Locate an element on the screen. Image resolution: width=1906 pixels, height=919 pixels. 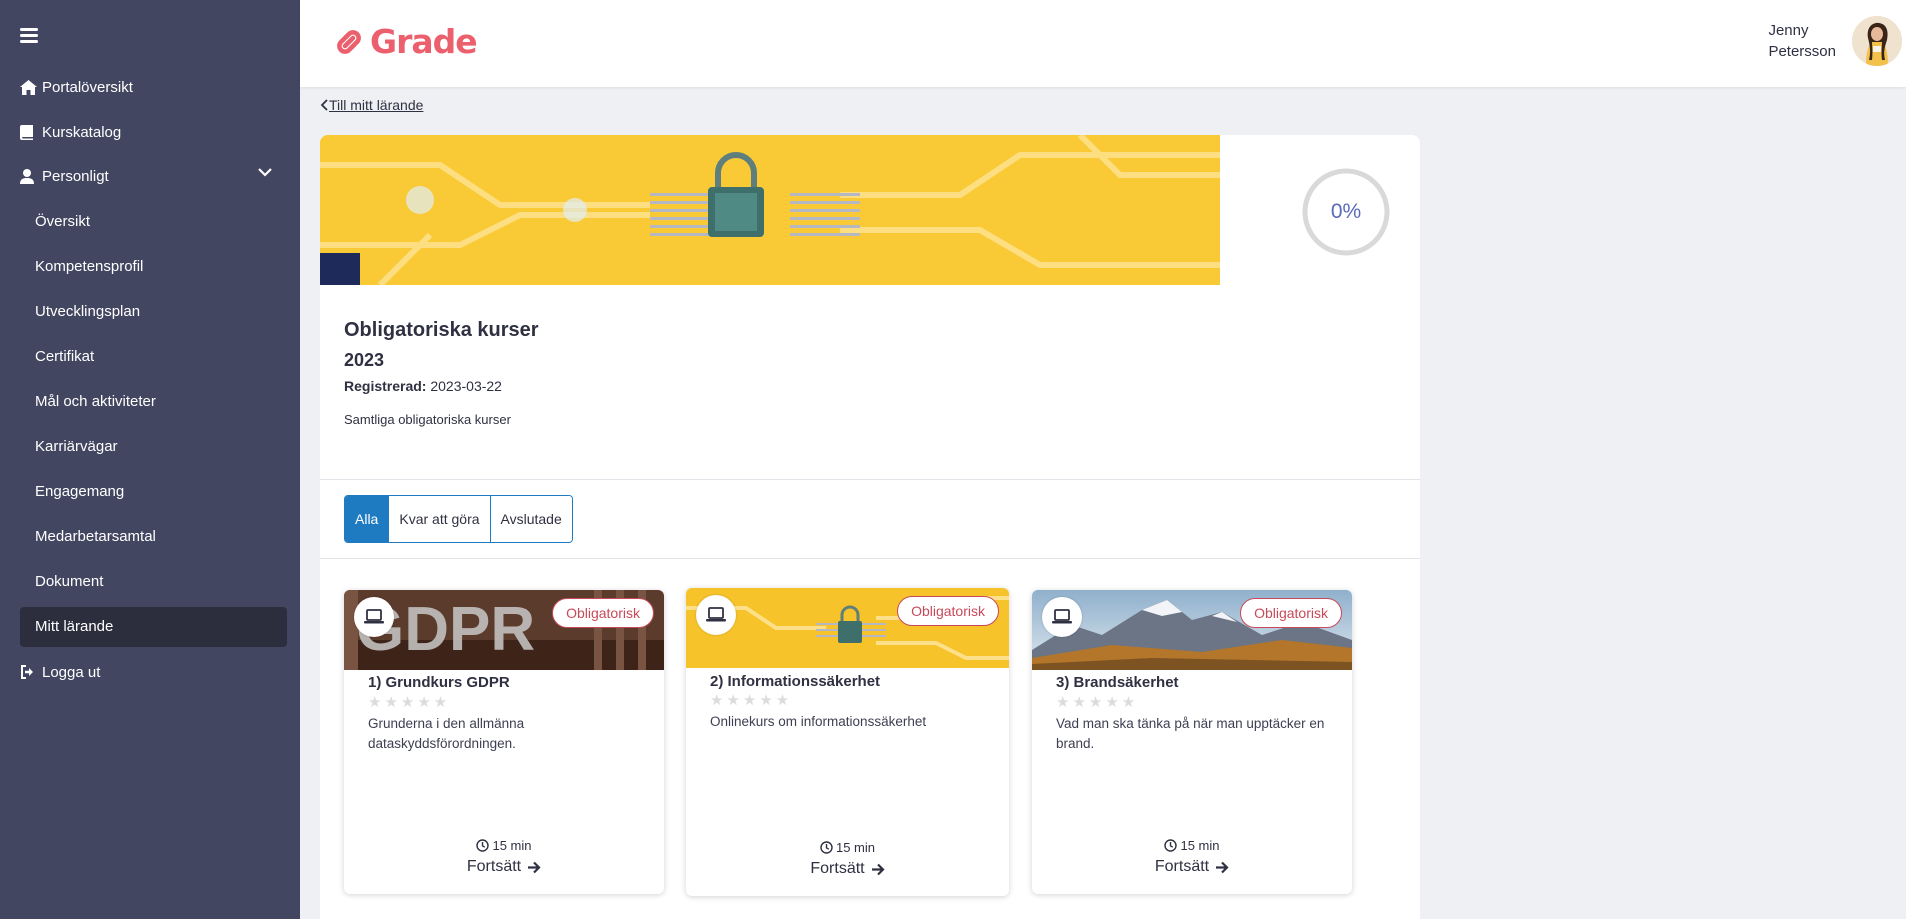
nav-item-portal-overview: Portalöversikt is located at coordinates (76, 87).